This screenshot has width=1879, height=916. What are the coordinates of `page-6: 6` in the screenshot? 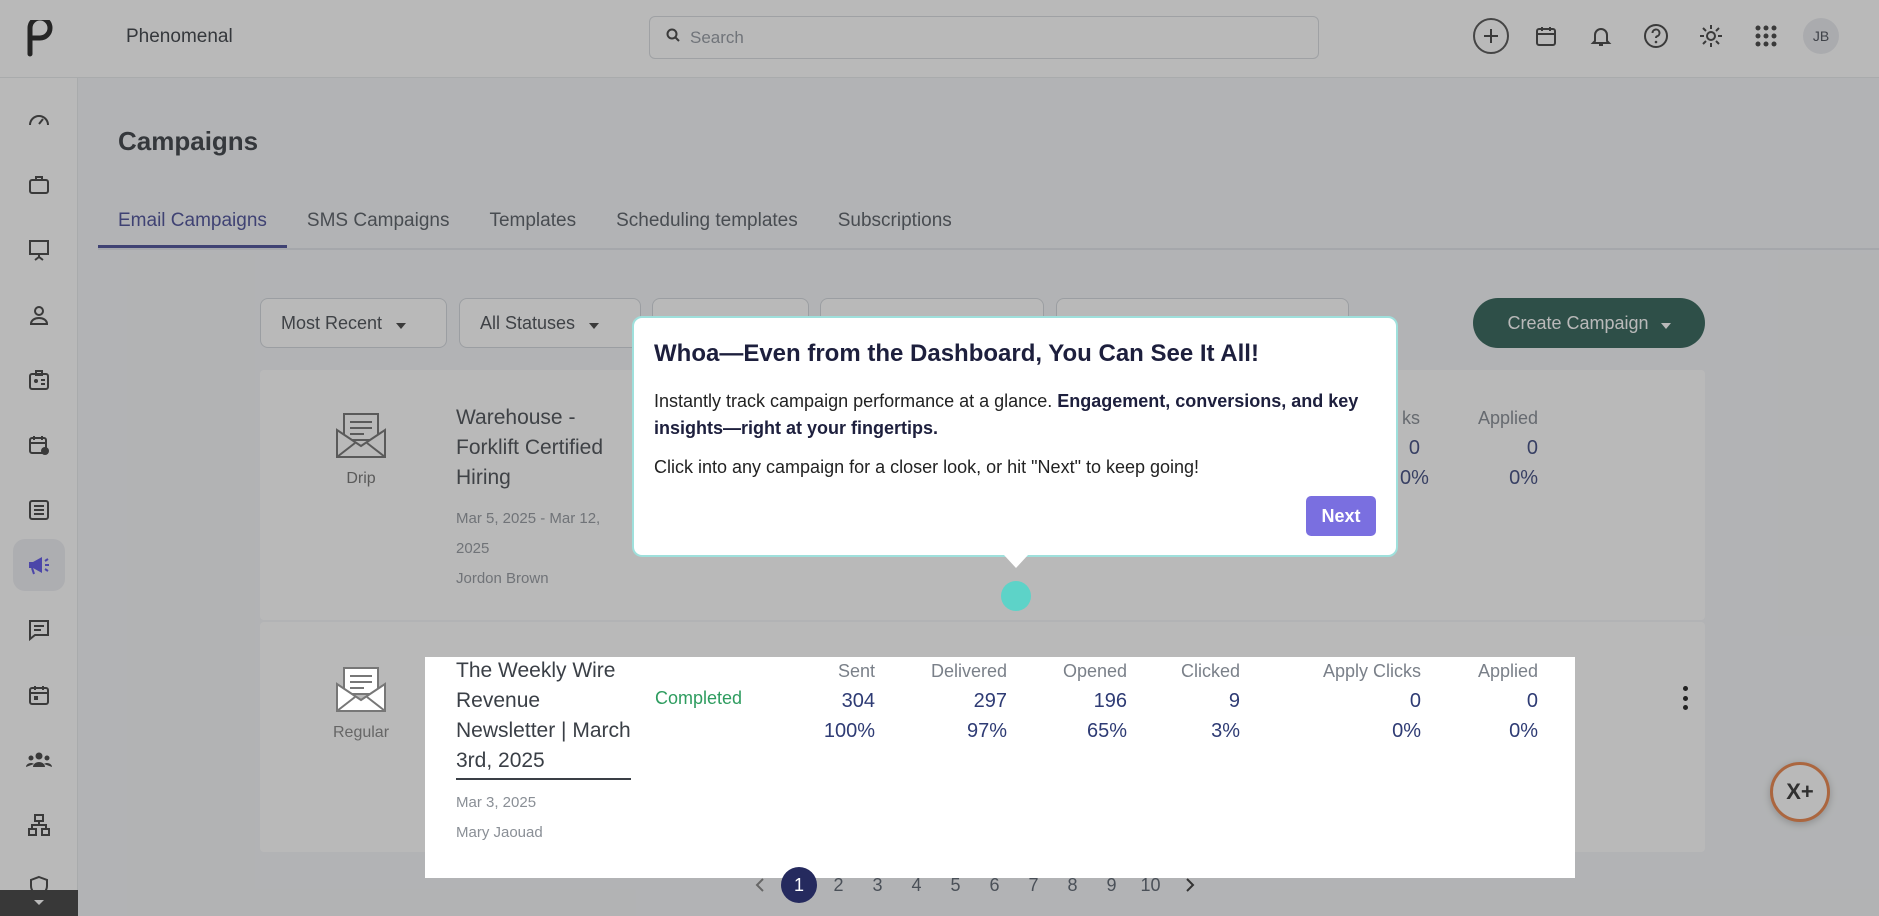 It's located at (994, 885).